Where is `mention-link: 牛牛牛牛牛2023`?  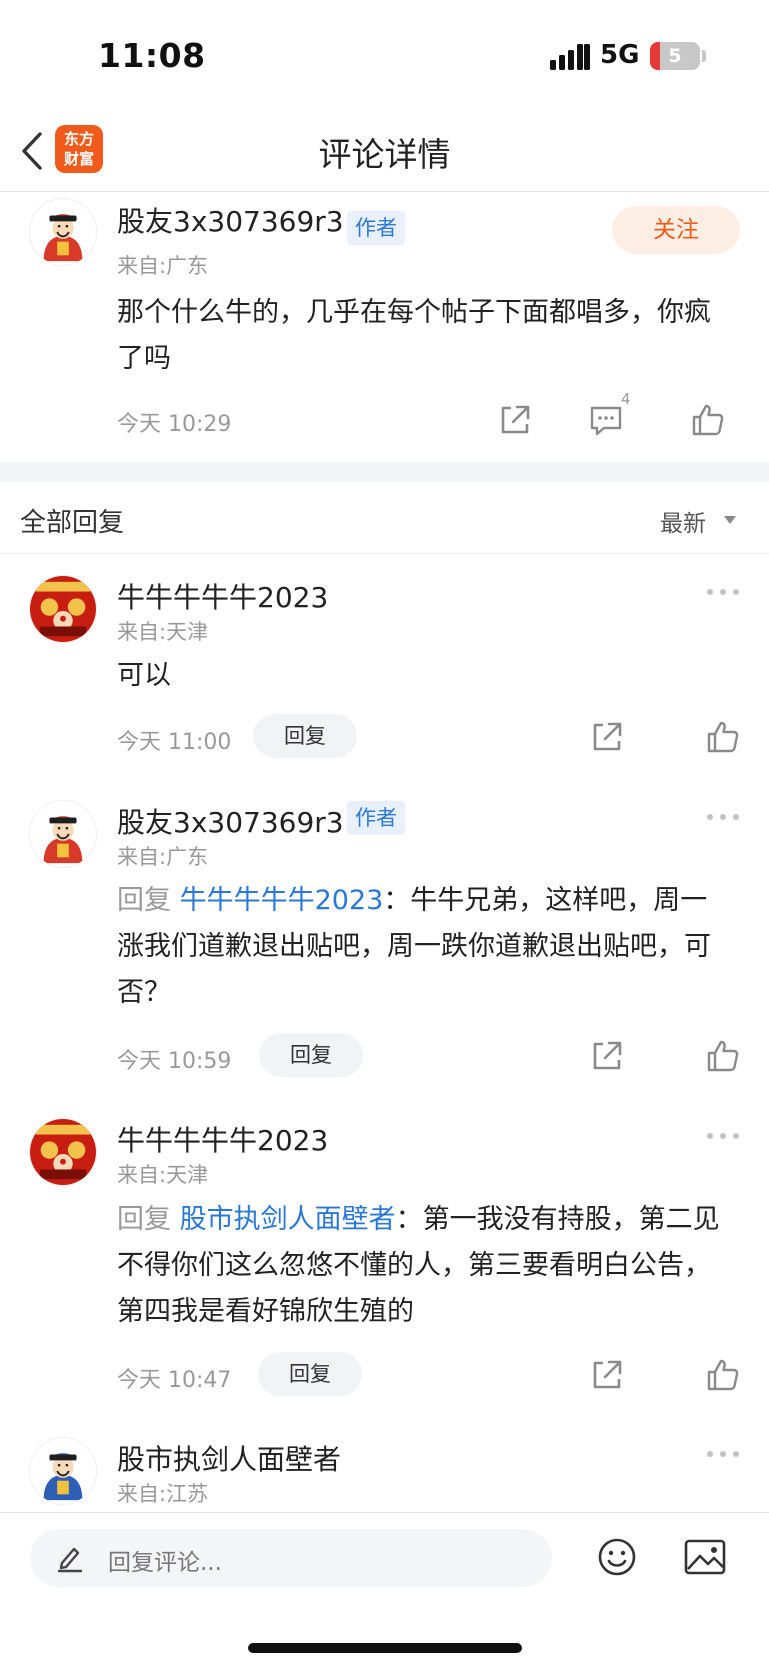 mention-link: 牛牛牛牛牛2023 is located at coordinates (282, 900).